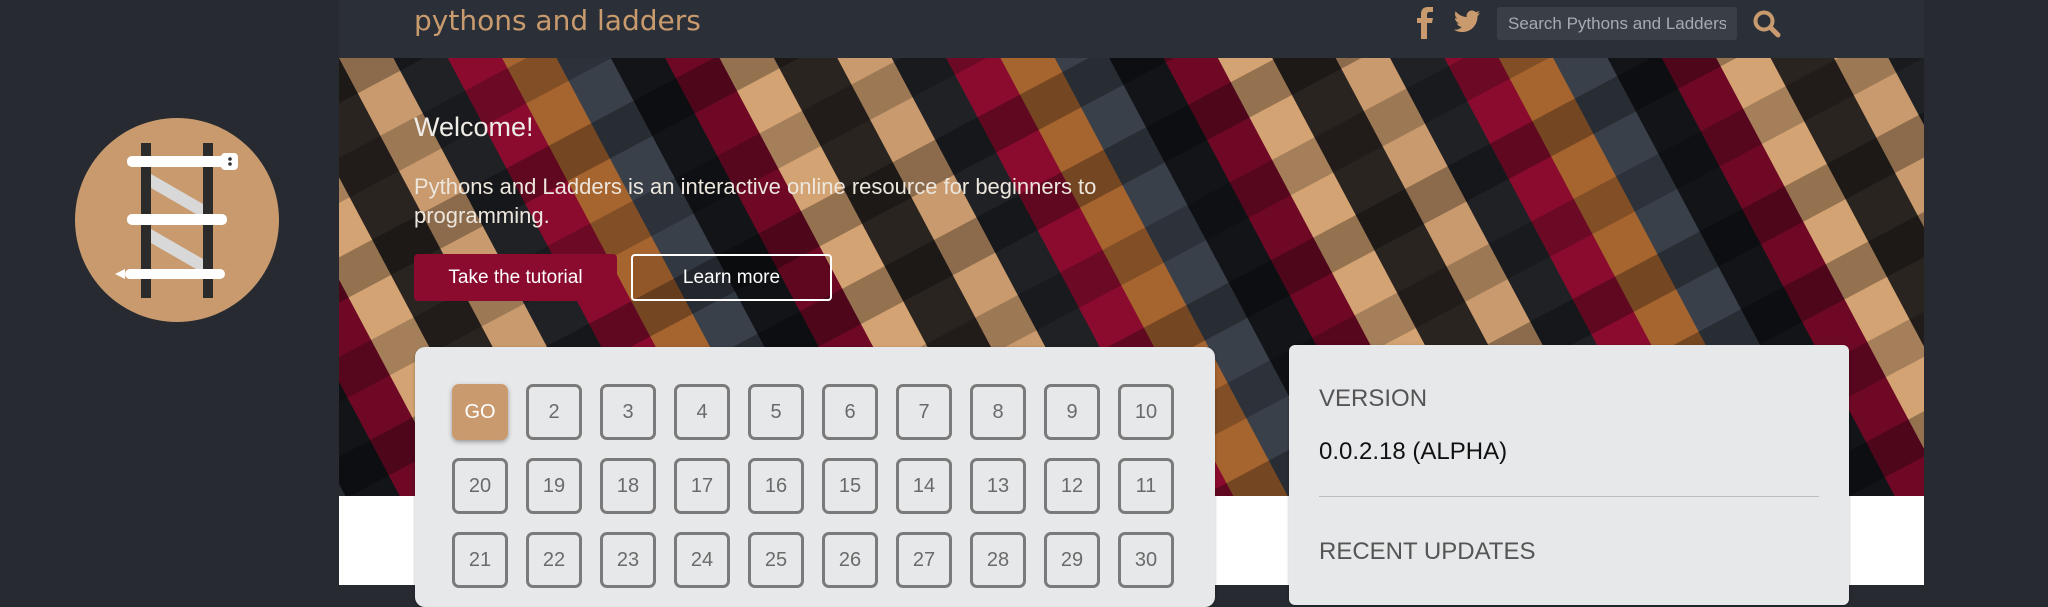 The width and height of the screenshot is (2048, 607). Describe the element at coordinates (628, 560) in the screenshot. I see `lesson-tile: 23` at that location.